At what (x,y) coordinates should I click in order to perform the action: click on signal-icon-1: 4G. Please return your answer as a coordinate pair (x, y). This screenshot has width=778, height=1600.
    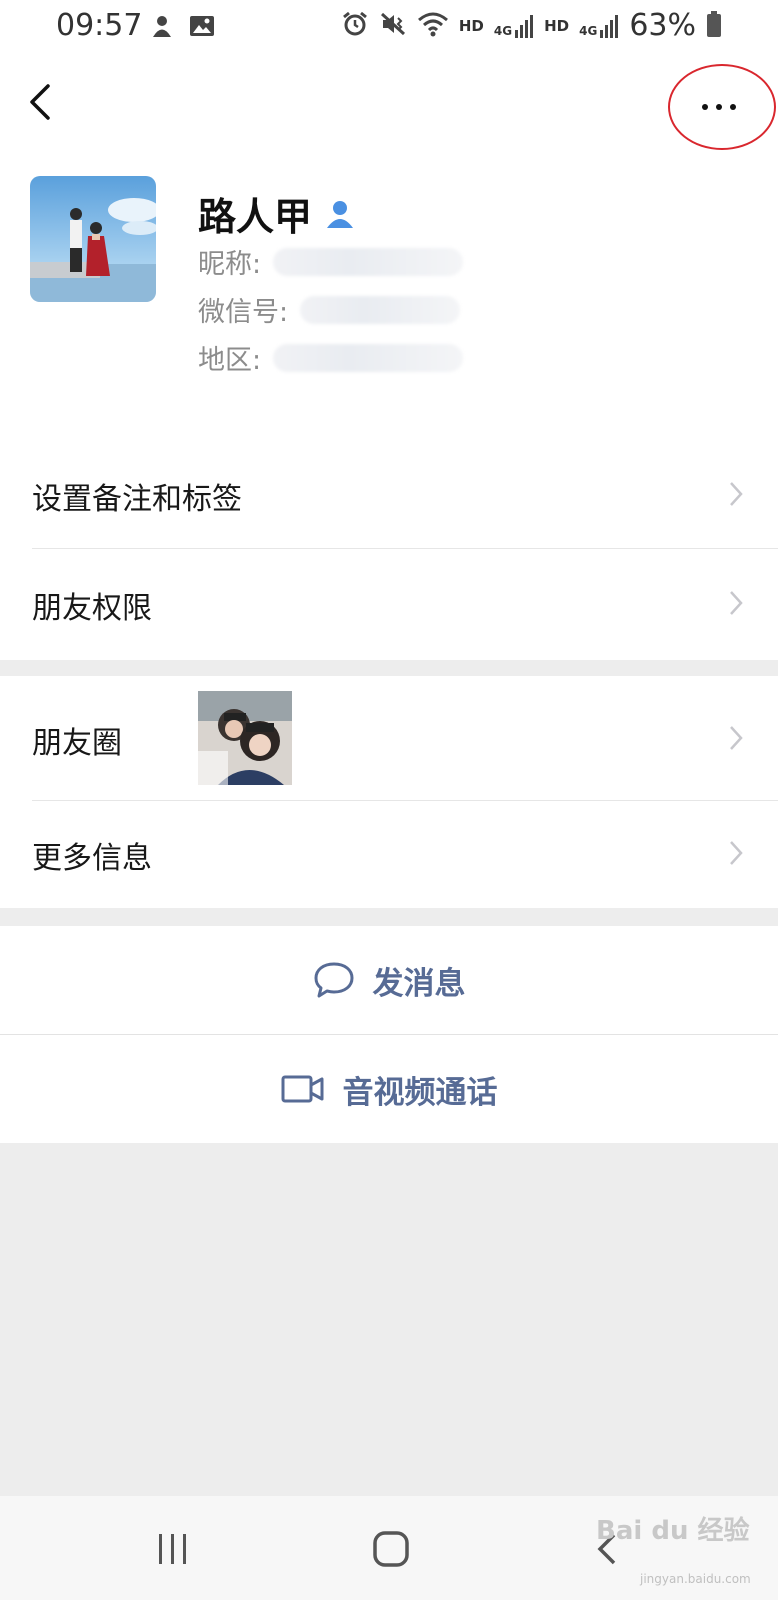
    Looking at the image, I should click on (514, 26).